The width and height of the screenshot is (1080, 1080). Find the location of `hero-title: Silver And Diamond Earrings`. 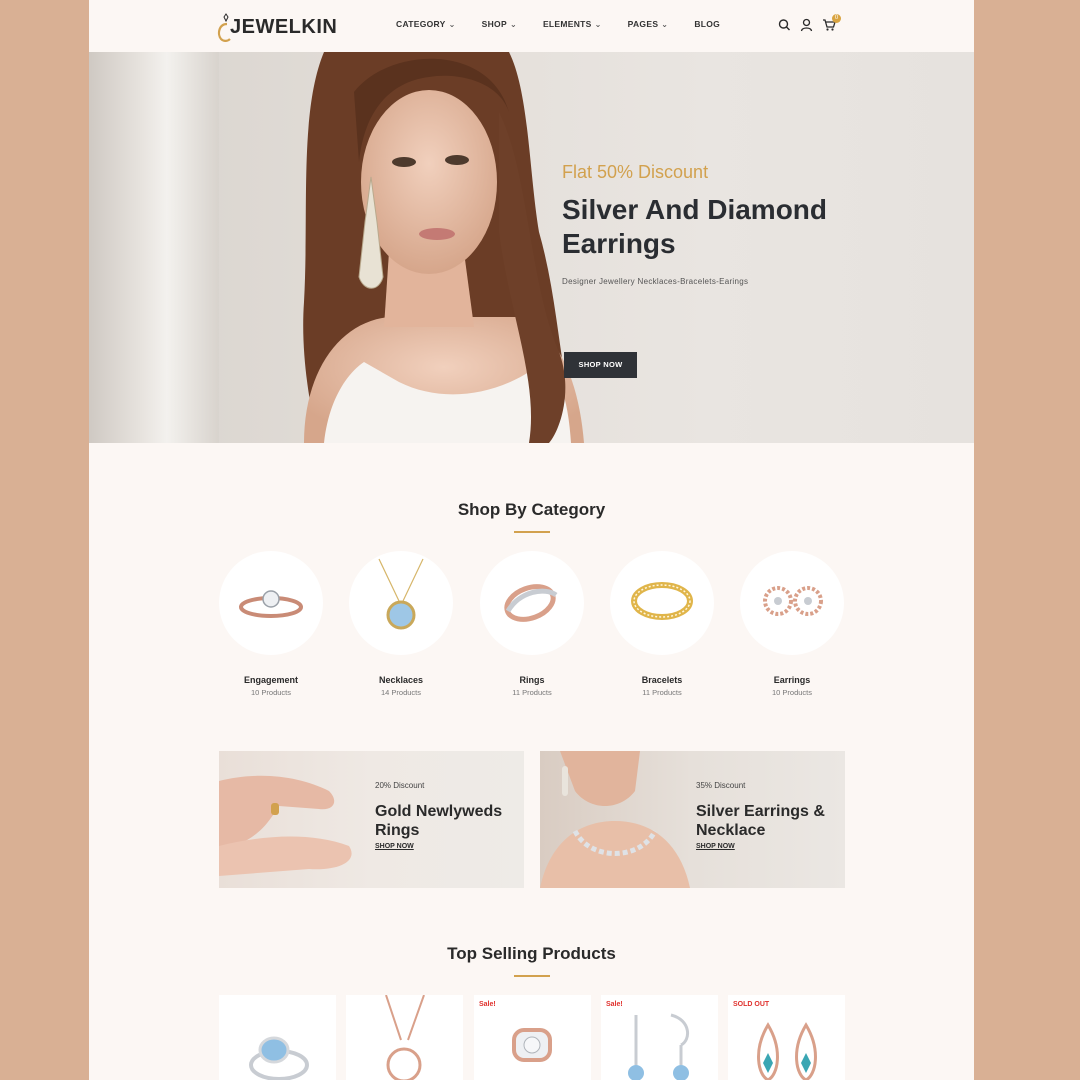

hero-title: Silver And Diamond Earrings is located at coordinates (695, 226).